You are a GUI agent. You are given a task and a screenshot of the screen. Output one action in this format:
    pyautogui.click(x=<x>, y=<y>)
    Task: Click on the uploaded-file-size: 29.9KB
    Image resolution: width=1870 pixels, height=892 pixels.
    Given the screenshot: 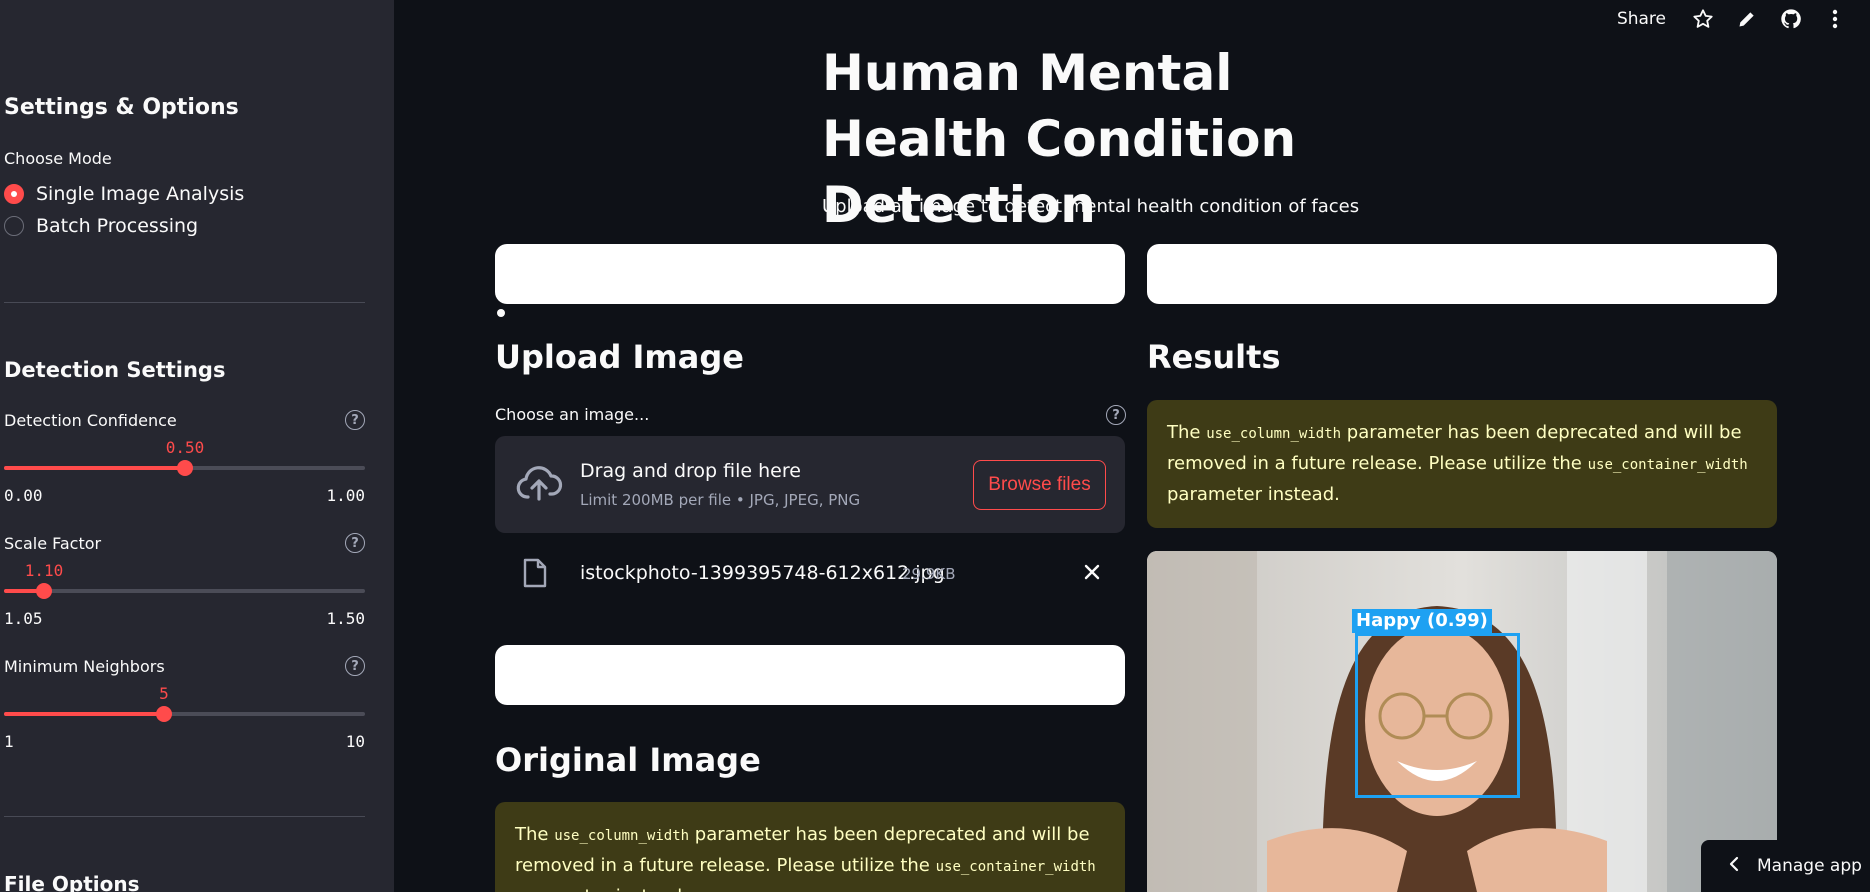 What is the action you would take?
    pyautogui.click(x=929, y=574)
    